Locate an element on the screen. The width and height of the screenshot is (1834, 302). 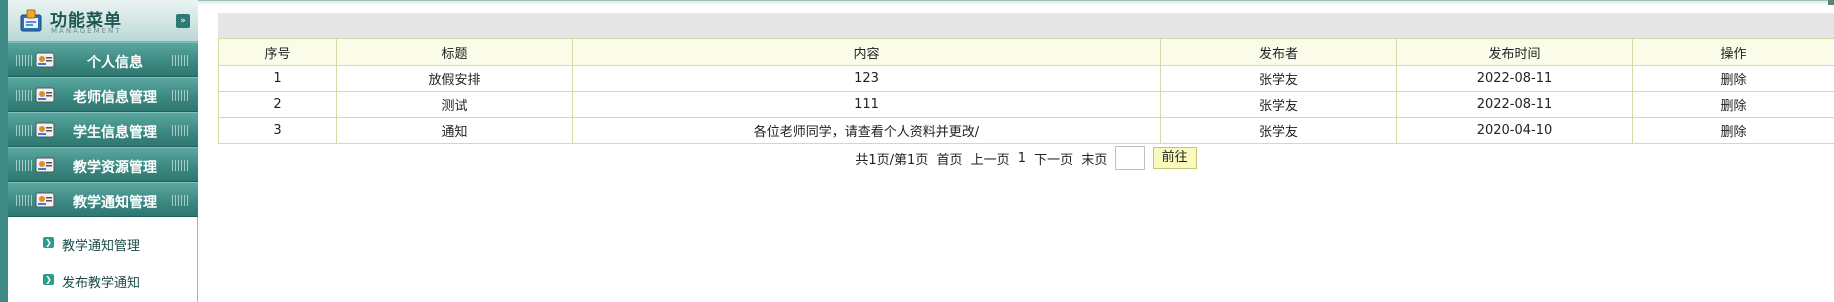
header-content: 内容 is located at coordinates (866, 52).